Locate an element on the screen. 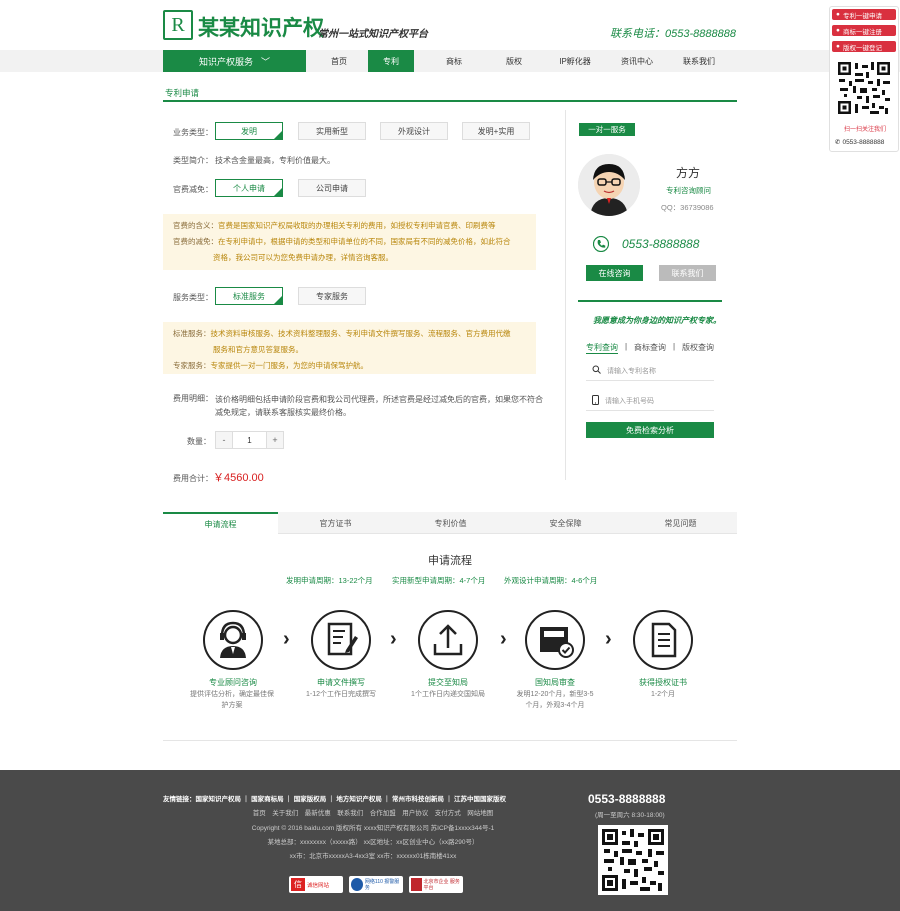 This screenshot has height=911, width=900. side-btn-label: 专利一键申请 is located at coordinates (862, 16).